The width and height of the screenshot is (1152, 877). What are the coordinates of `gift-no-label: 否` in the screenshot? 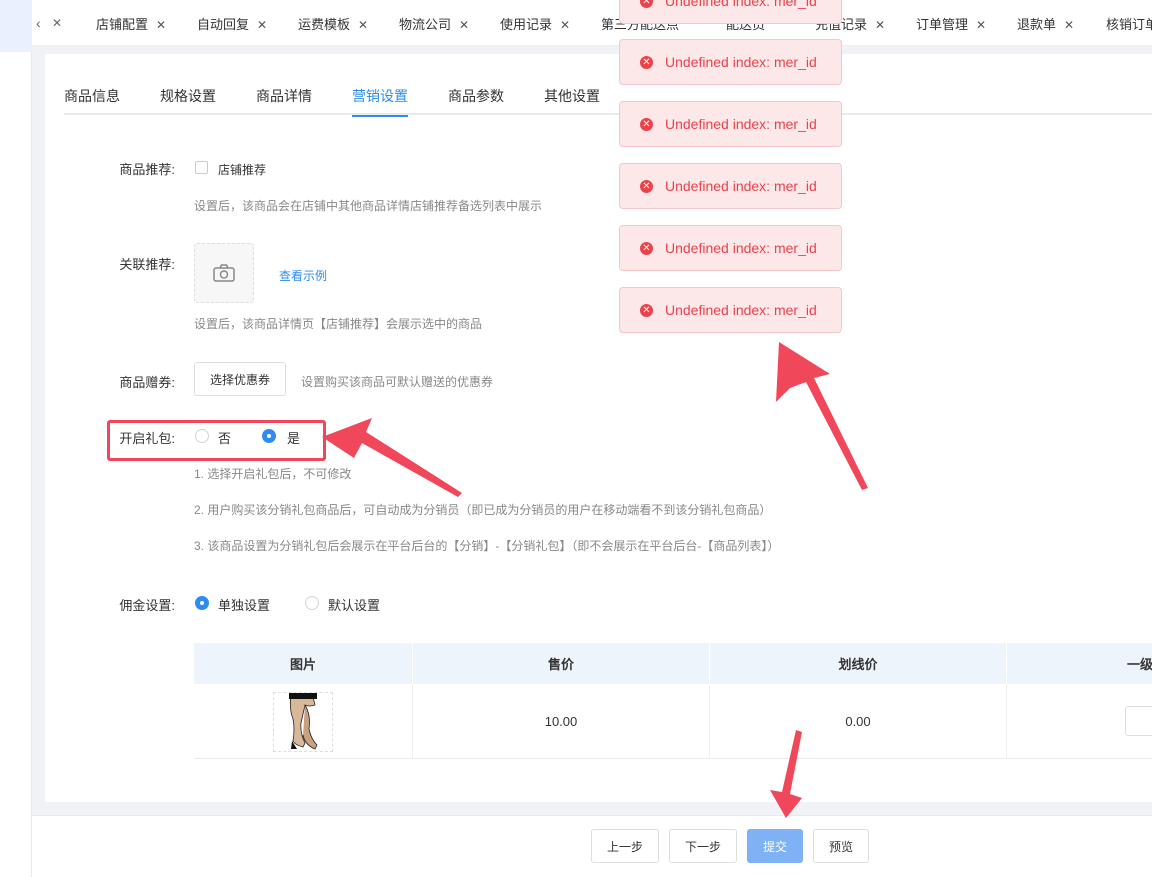 It's located at (225, 438).